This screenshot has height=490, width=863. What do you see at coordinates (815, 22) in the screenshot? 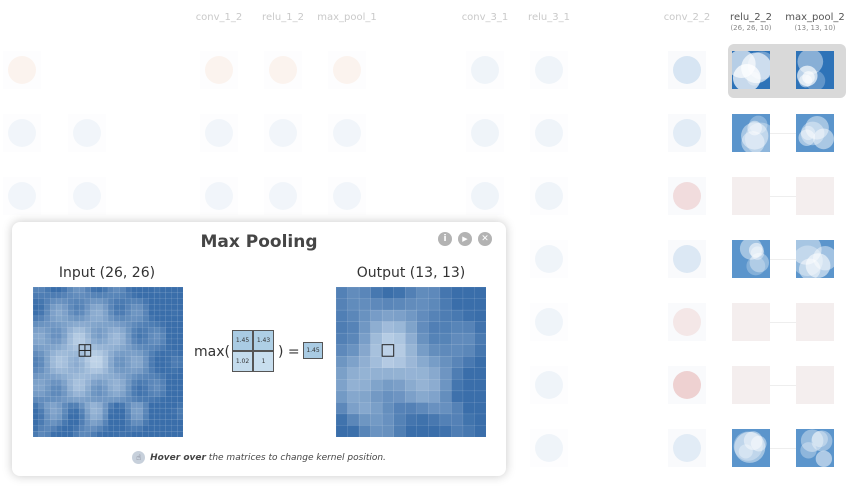
I see `layer-header: max_pool_2 (13, 13, 10)` at bounding box center [815, 22].